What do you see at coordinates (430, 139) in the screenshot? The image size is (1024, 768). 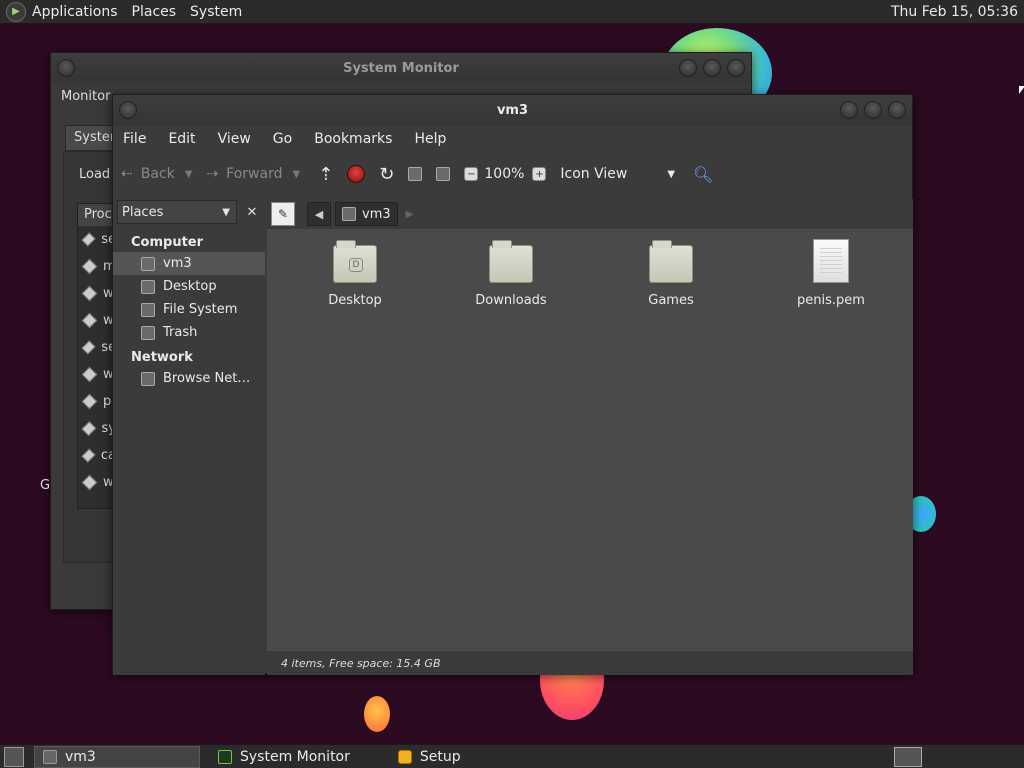 I see `menu-help: Help` at bounding box center [430, 139].